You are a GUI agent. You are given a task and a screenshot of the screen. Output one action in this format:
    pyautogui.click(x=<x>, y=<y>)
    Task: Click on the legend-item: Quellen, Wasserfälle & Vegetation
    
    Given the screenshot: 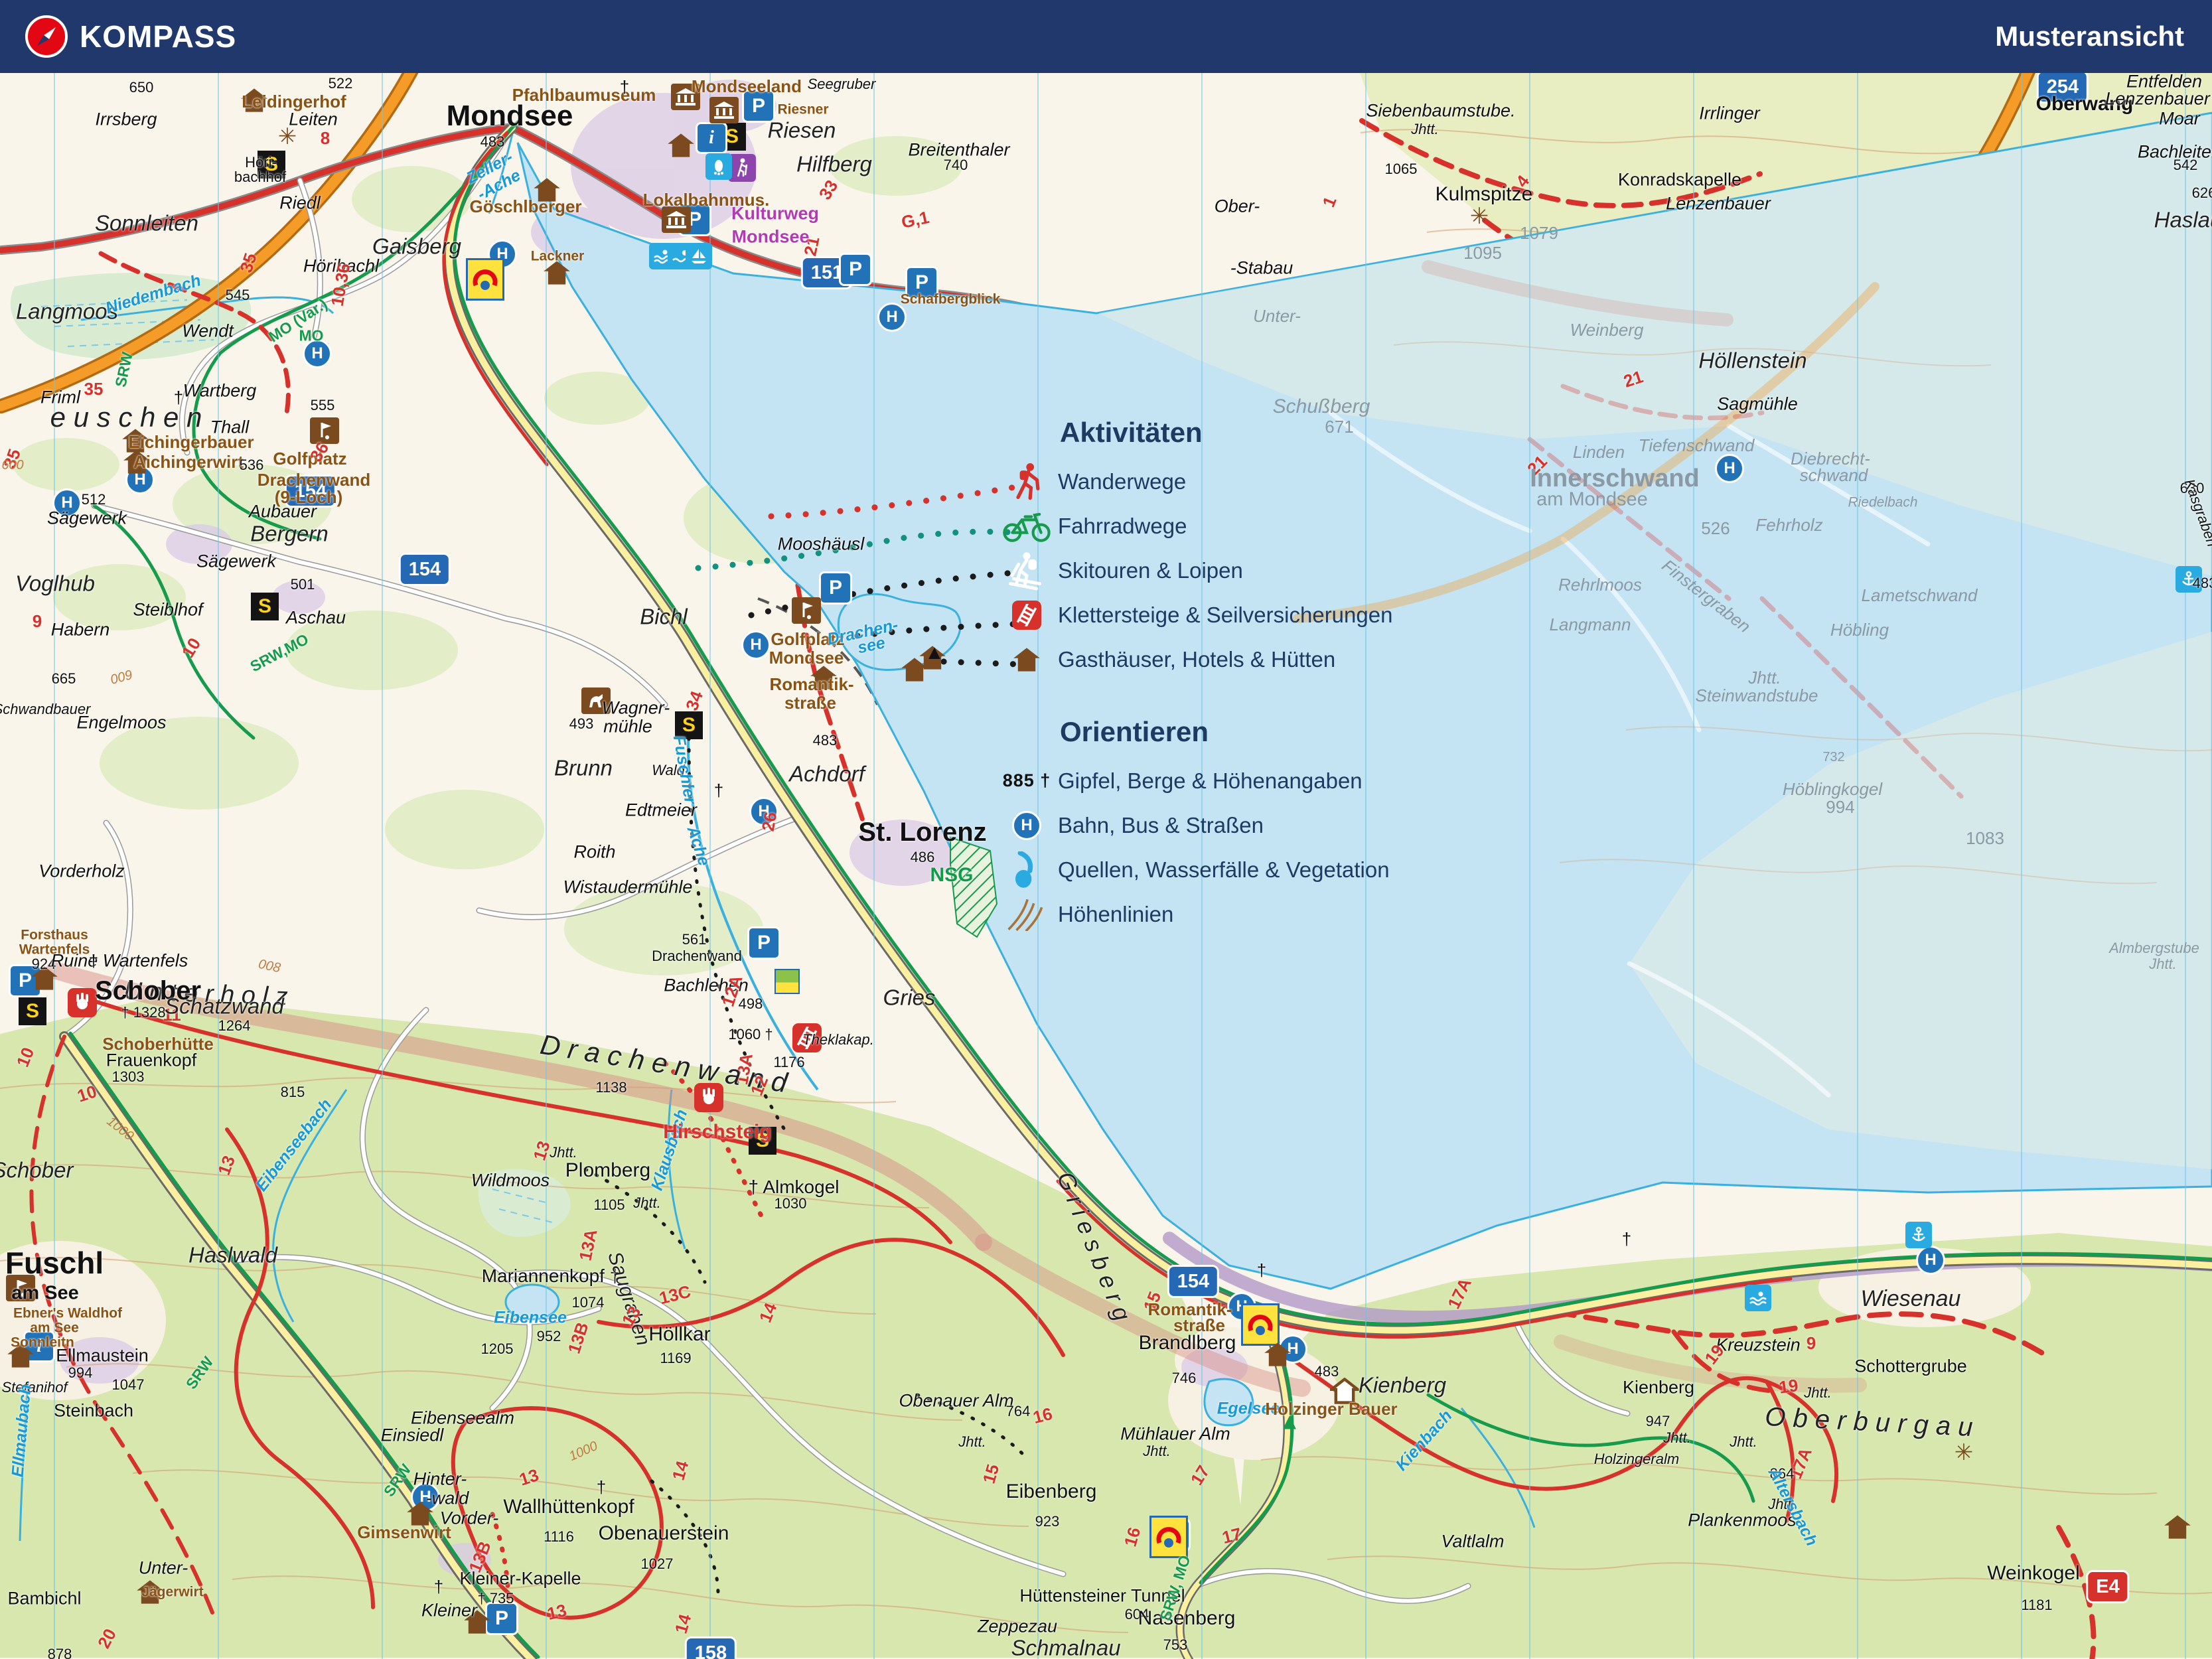 What is the action you would take?
    pyautogui.click(x=1267, y=869)
    